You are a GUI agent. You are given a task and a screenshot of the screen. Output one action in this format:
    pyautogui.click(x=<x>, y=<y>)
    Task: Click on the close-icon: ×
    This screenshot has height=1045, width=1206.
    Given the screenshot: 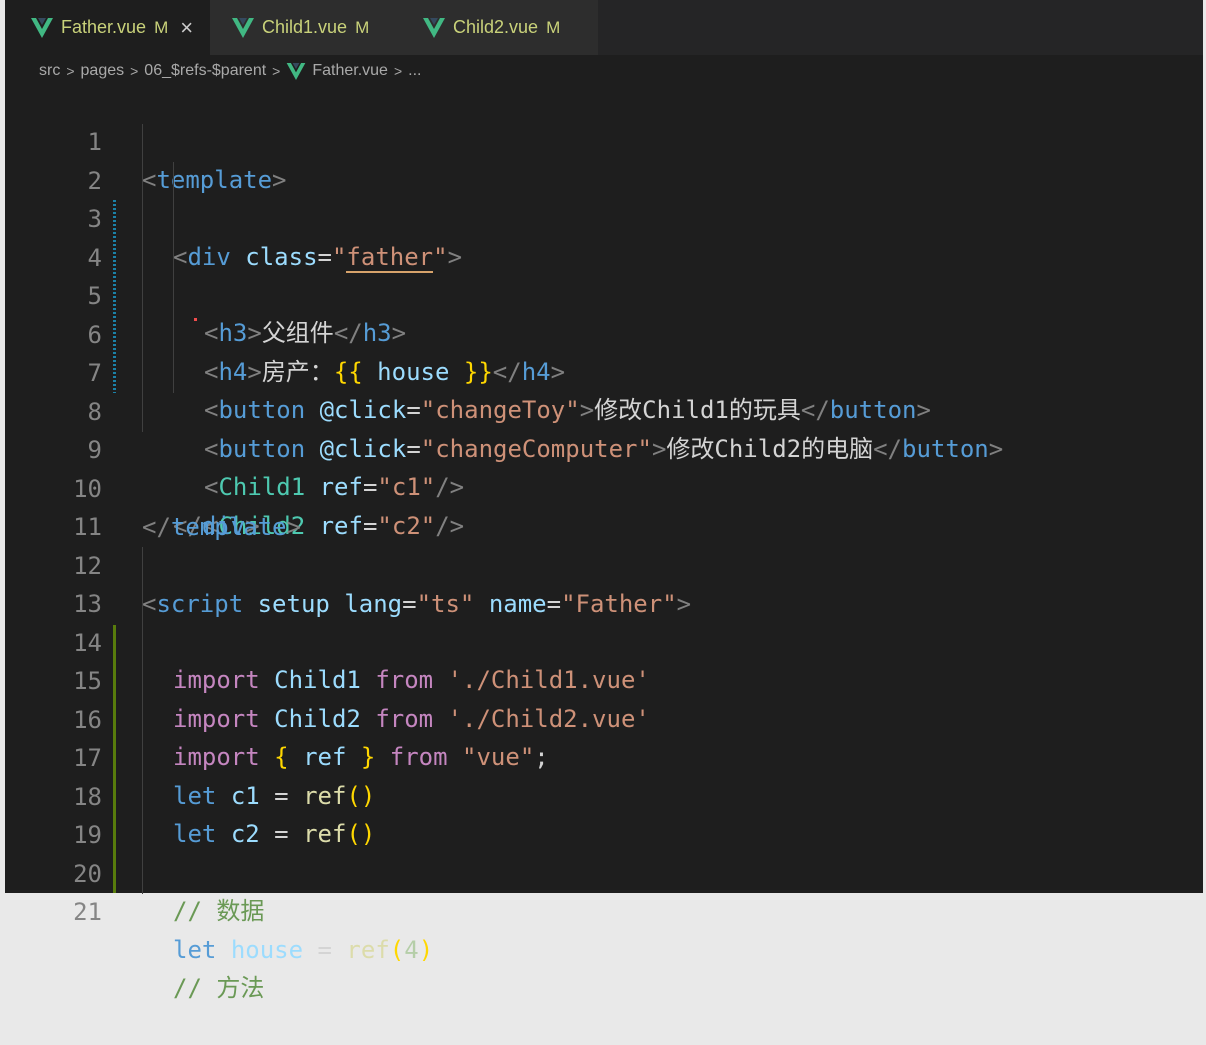 What is the action you would take?
    pyautogui.click(x=186, y=27)
    